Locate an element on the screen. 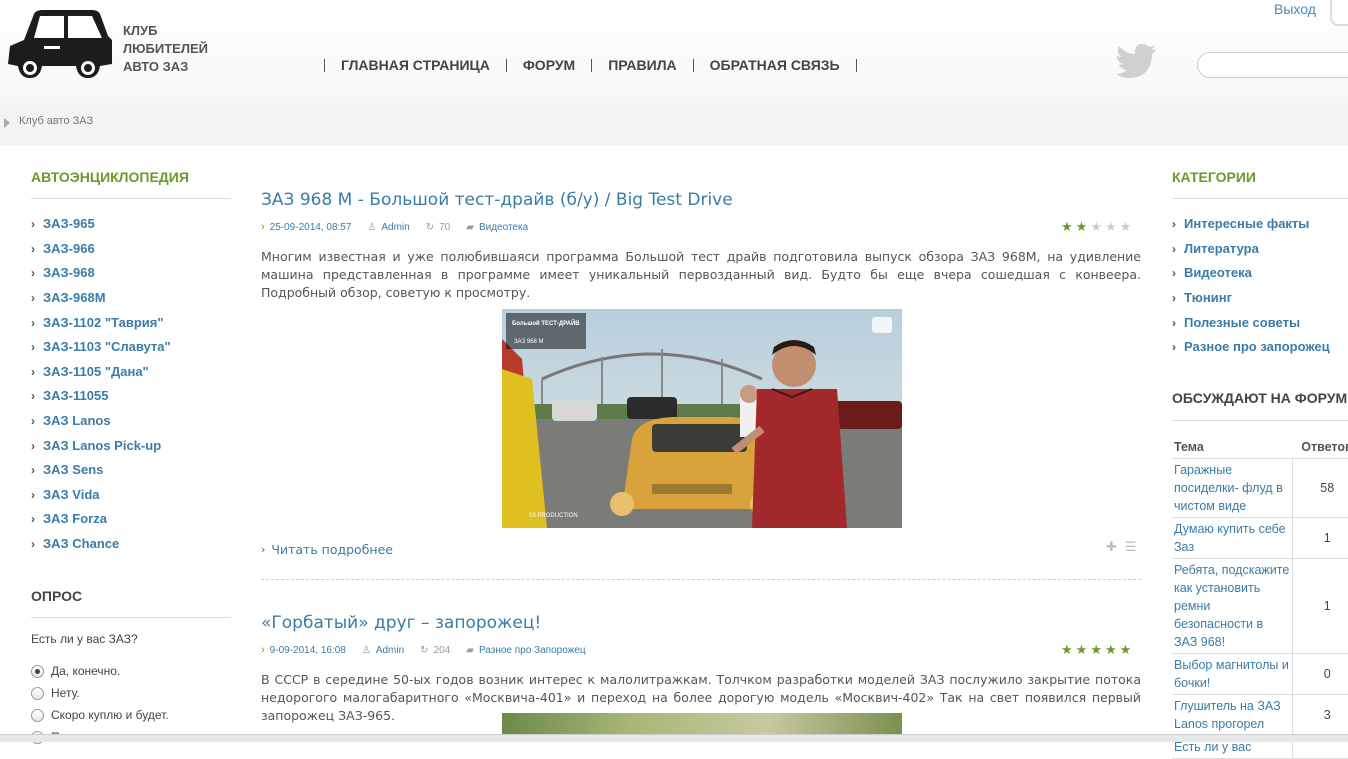 Image resolution: width=1348 pixels, height=759 pixels. plus-icon: ✚ is located at coordinates (1111, 547).